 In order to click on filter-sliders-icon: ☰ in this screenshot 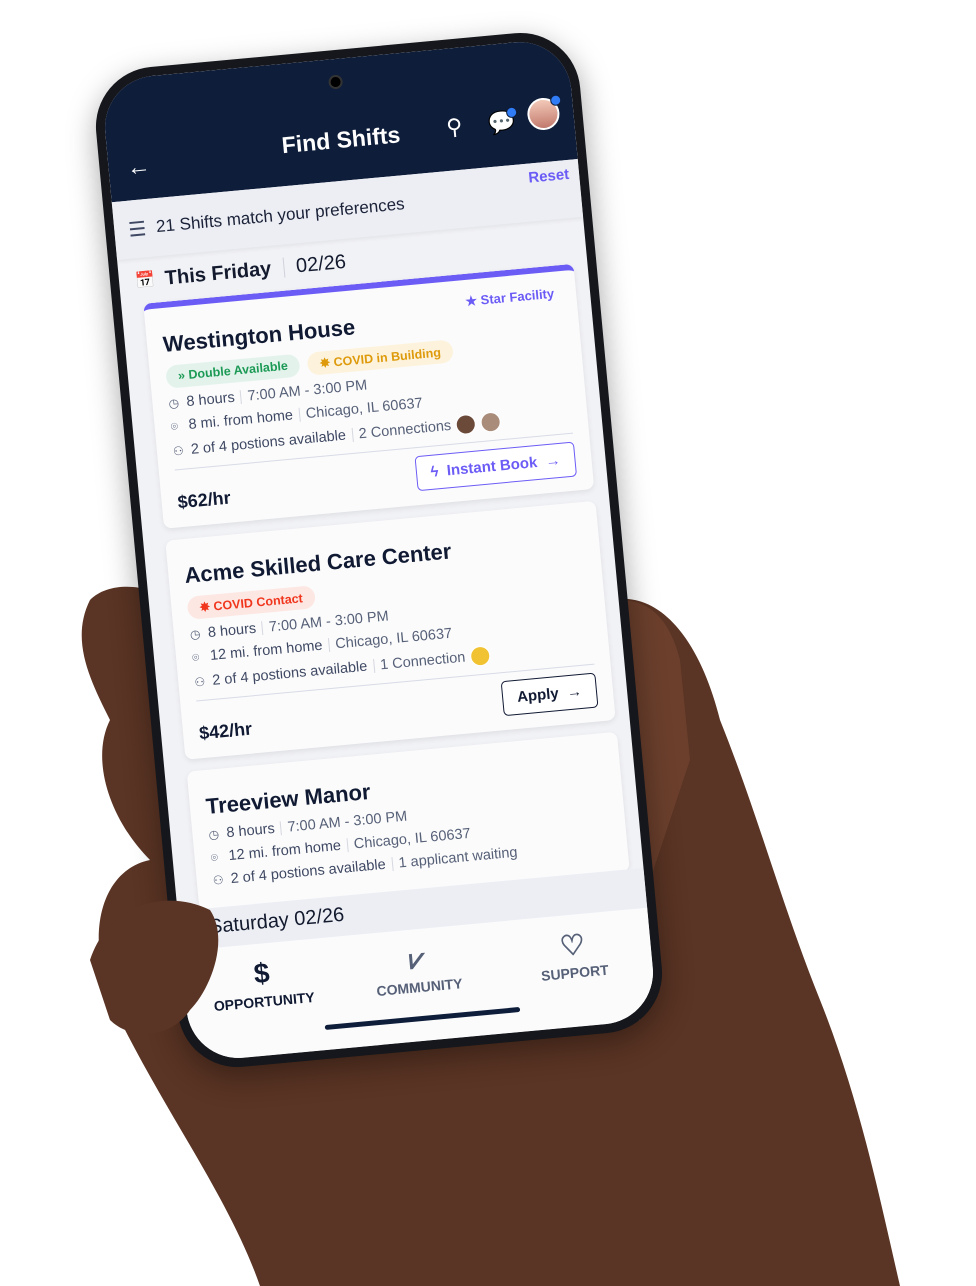, I will do `click(137, 229)`.